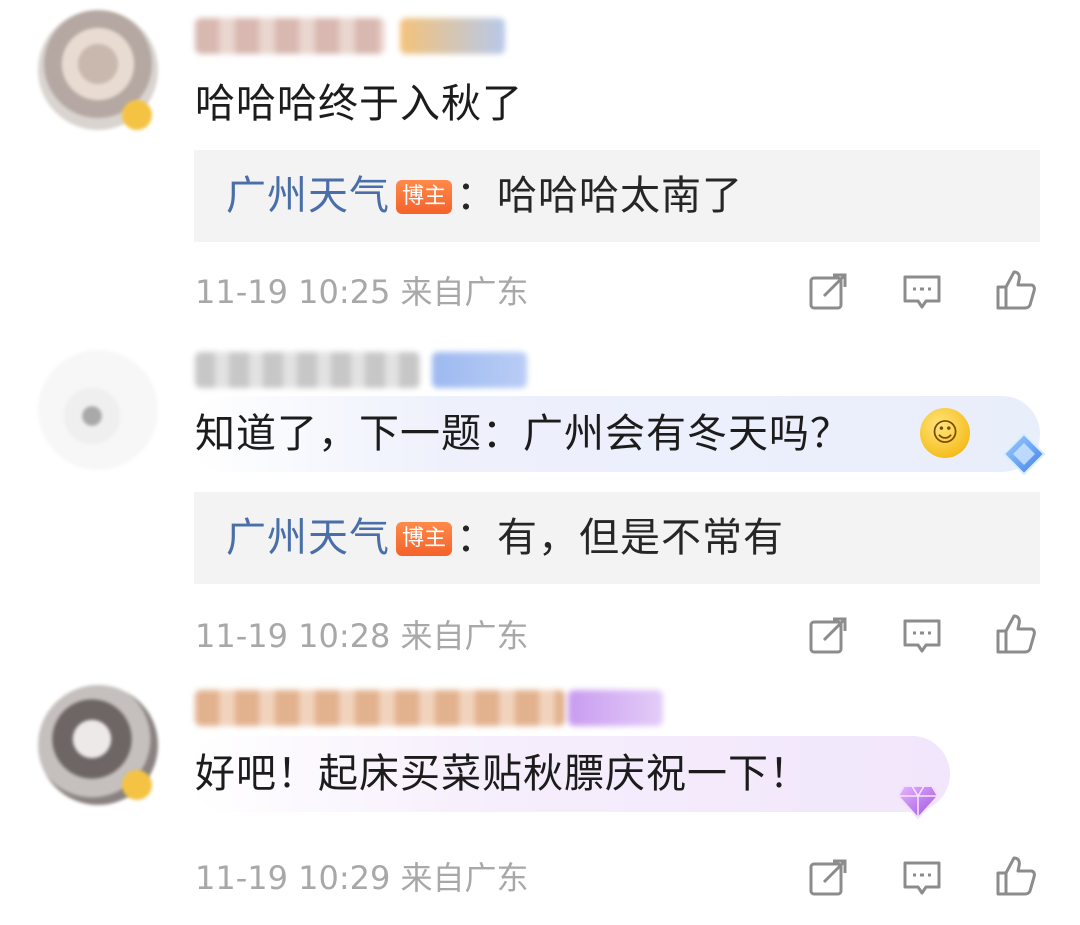 The width and height of the screenshot is (1080, 925). Describe the element at coordinates (137, 785) in the screenshot. I see `verified-badge-icon` at that location.